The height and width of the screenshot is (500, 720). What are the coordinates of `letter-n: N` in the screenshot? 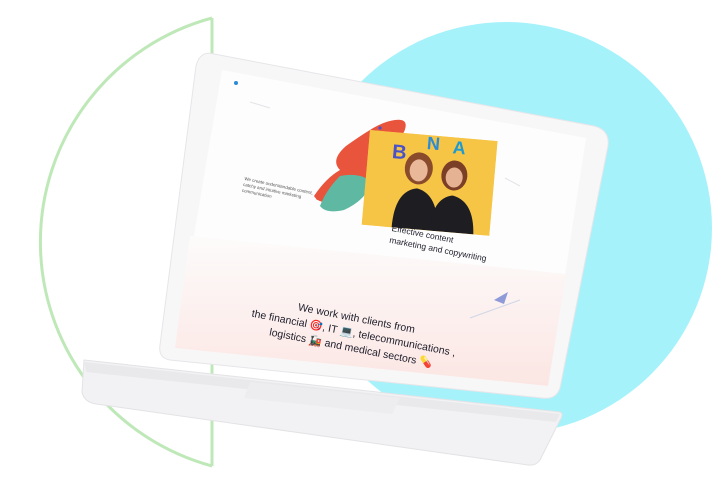 It's located at (433, 143).